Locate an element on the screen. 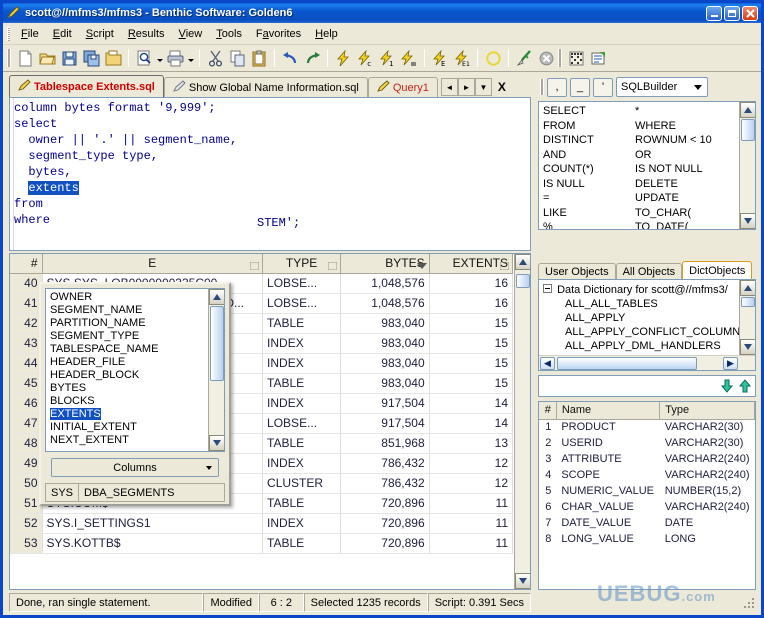  col-header-name: E is located at coordinates (153, 264).